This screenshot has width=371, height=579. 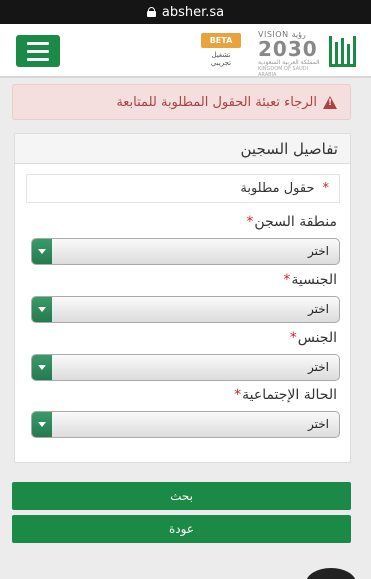 I want to click on nationality-select: اختر, so click(x=185, y=309).